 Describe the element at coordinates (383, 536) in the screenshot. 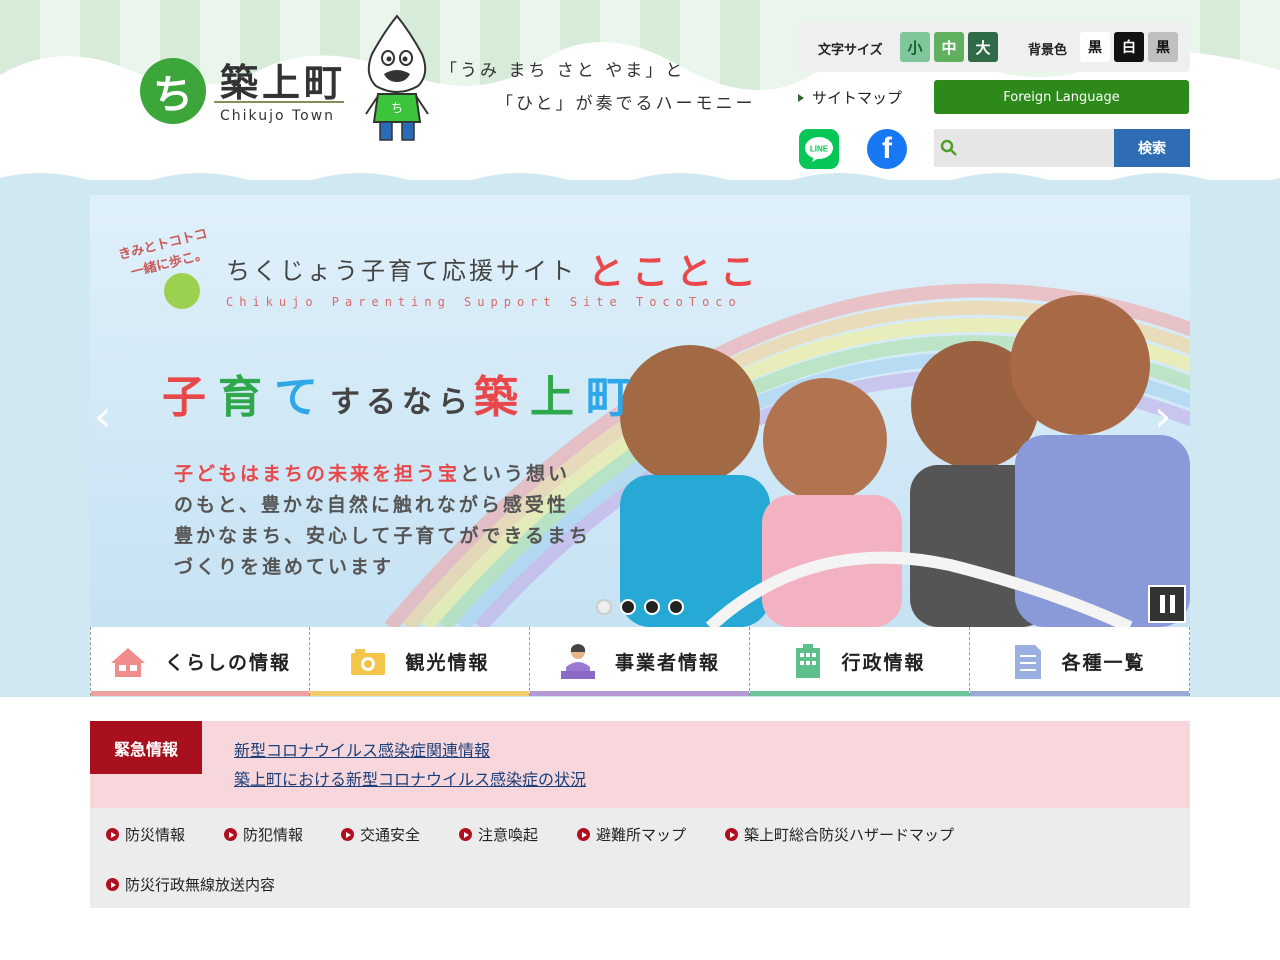

I see `slide-body-line3: 豊かなまち、安心して子育てができるまち` at that location.